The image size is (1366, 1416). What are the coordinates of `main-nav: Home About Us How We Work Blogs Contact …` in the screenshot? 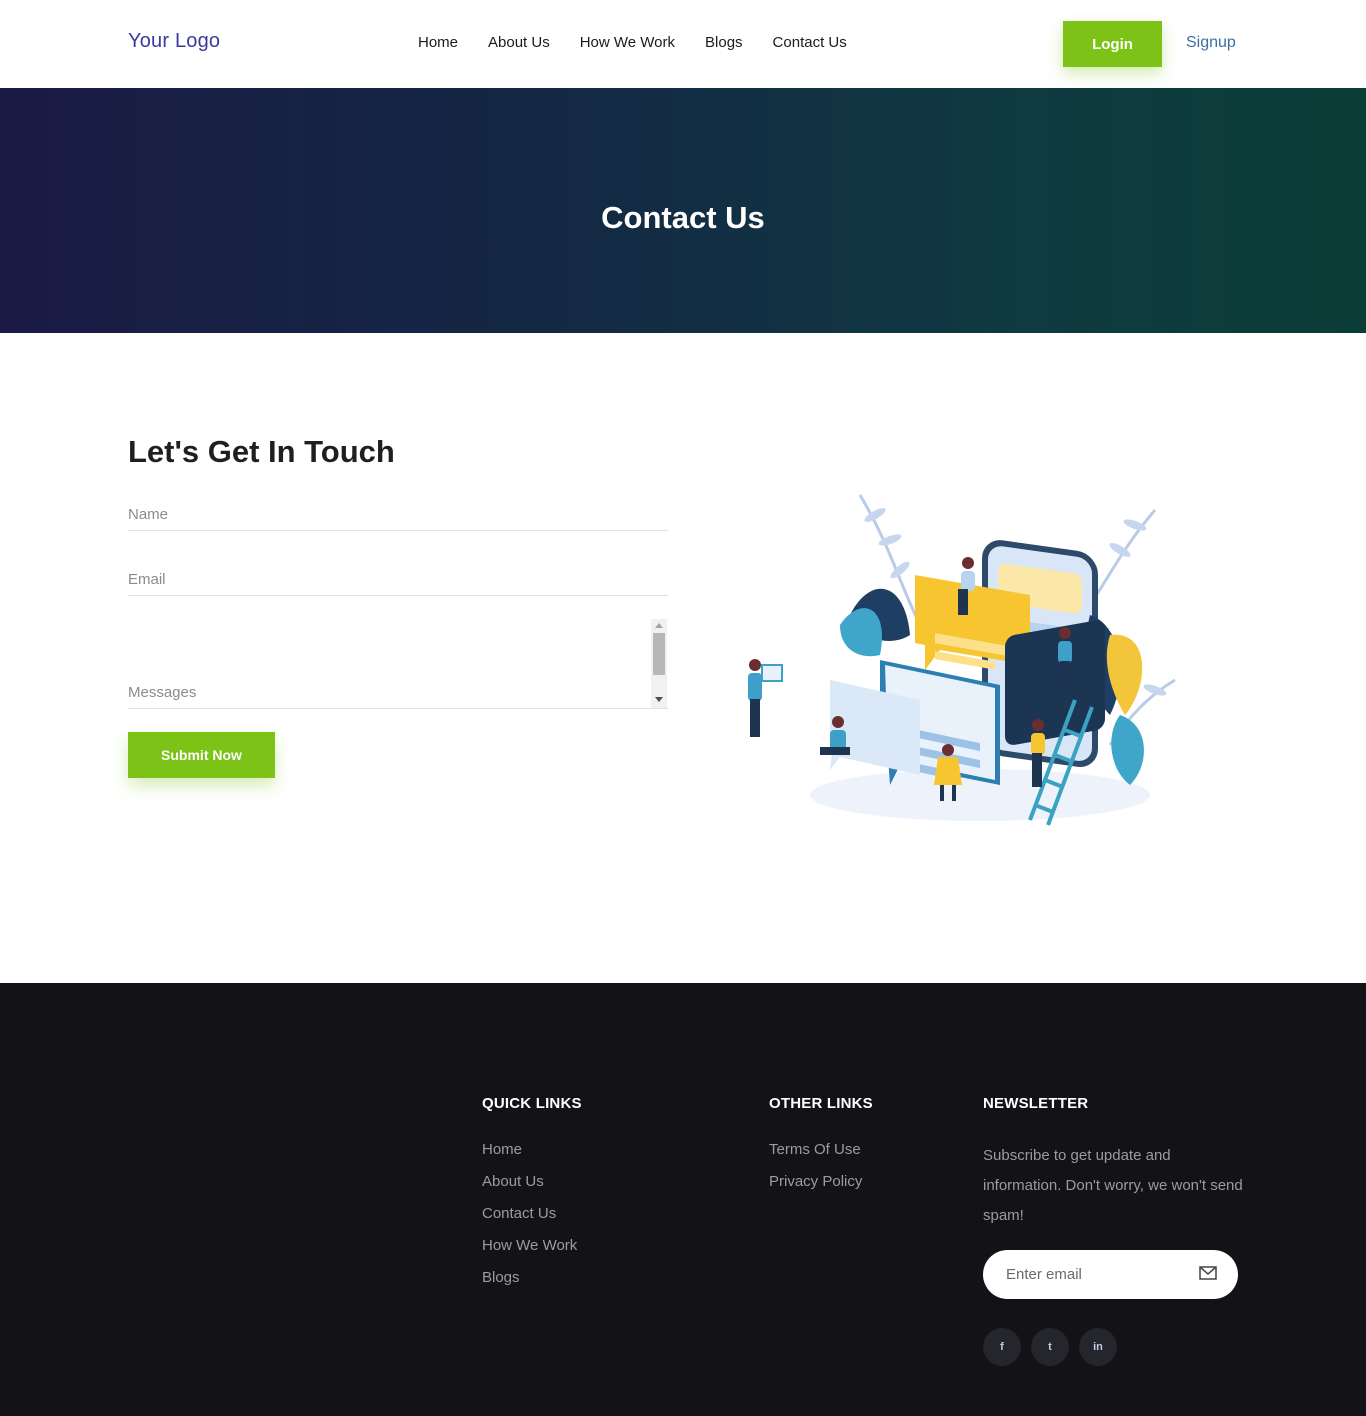 It's located at (632, 42).